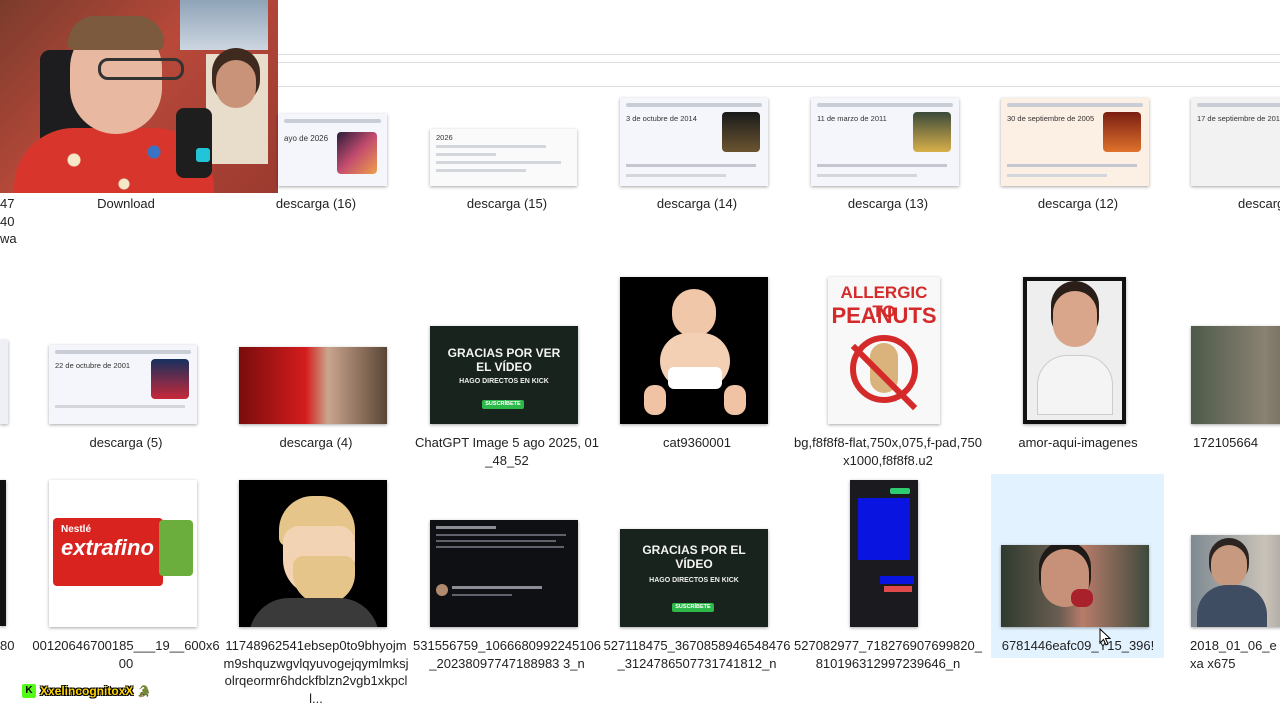 This screenshot has width=1280, height=720. What do you see at coordinates (123, 384) in the screenshot?
I see `file-thumbnail: 22 de octubre de 2001` at bounding box center [123, 384].